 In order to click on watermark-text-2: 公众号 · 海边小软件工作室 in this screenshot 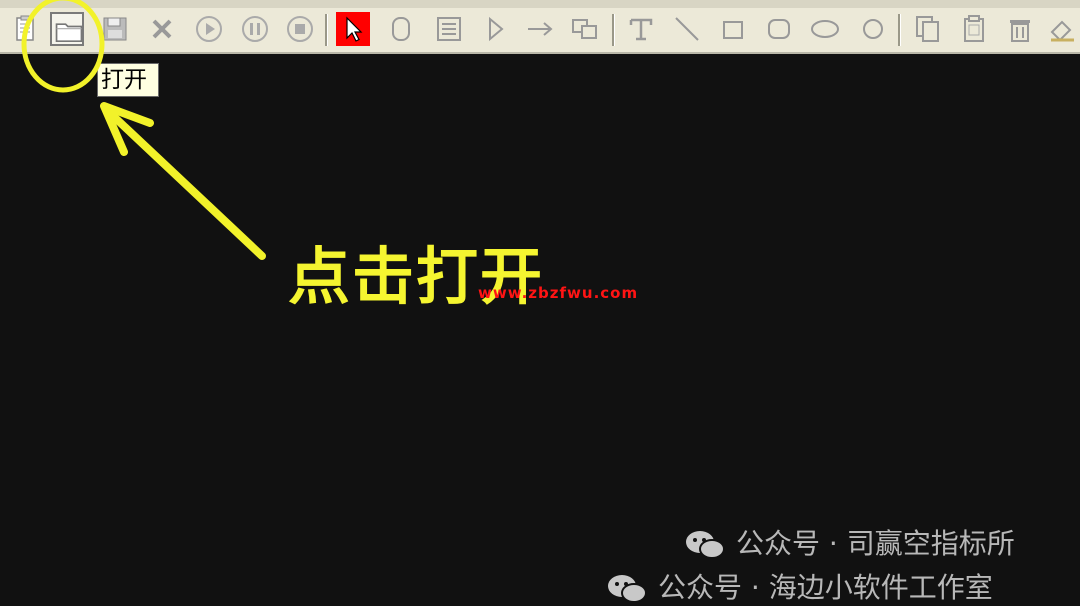, I will do `click(825, 587)`.